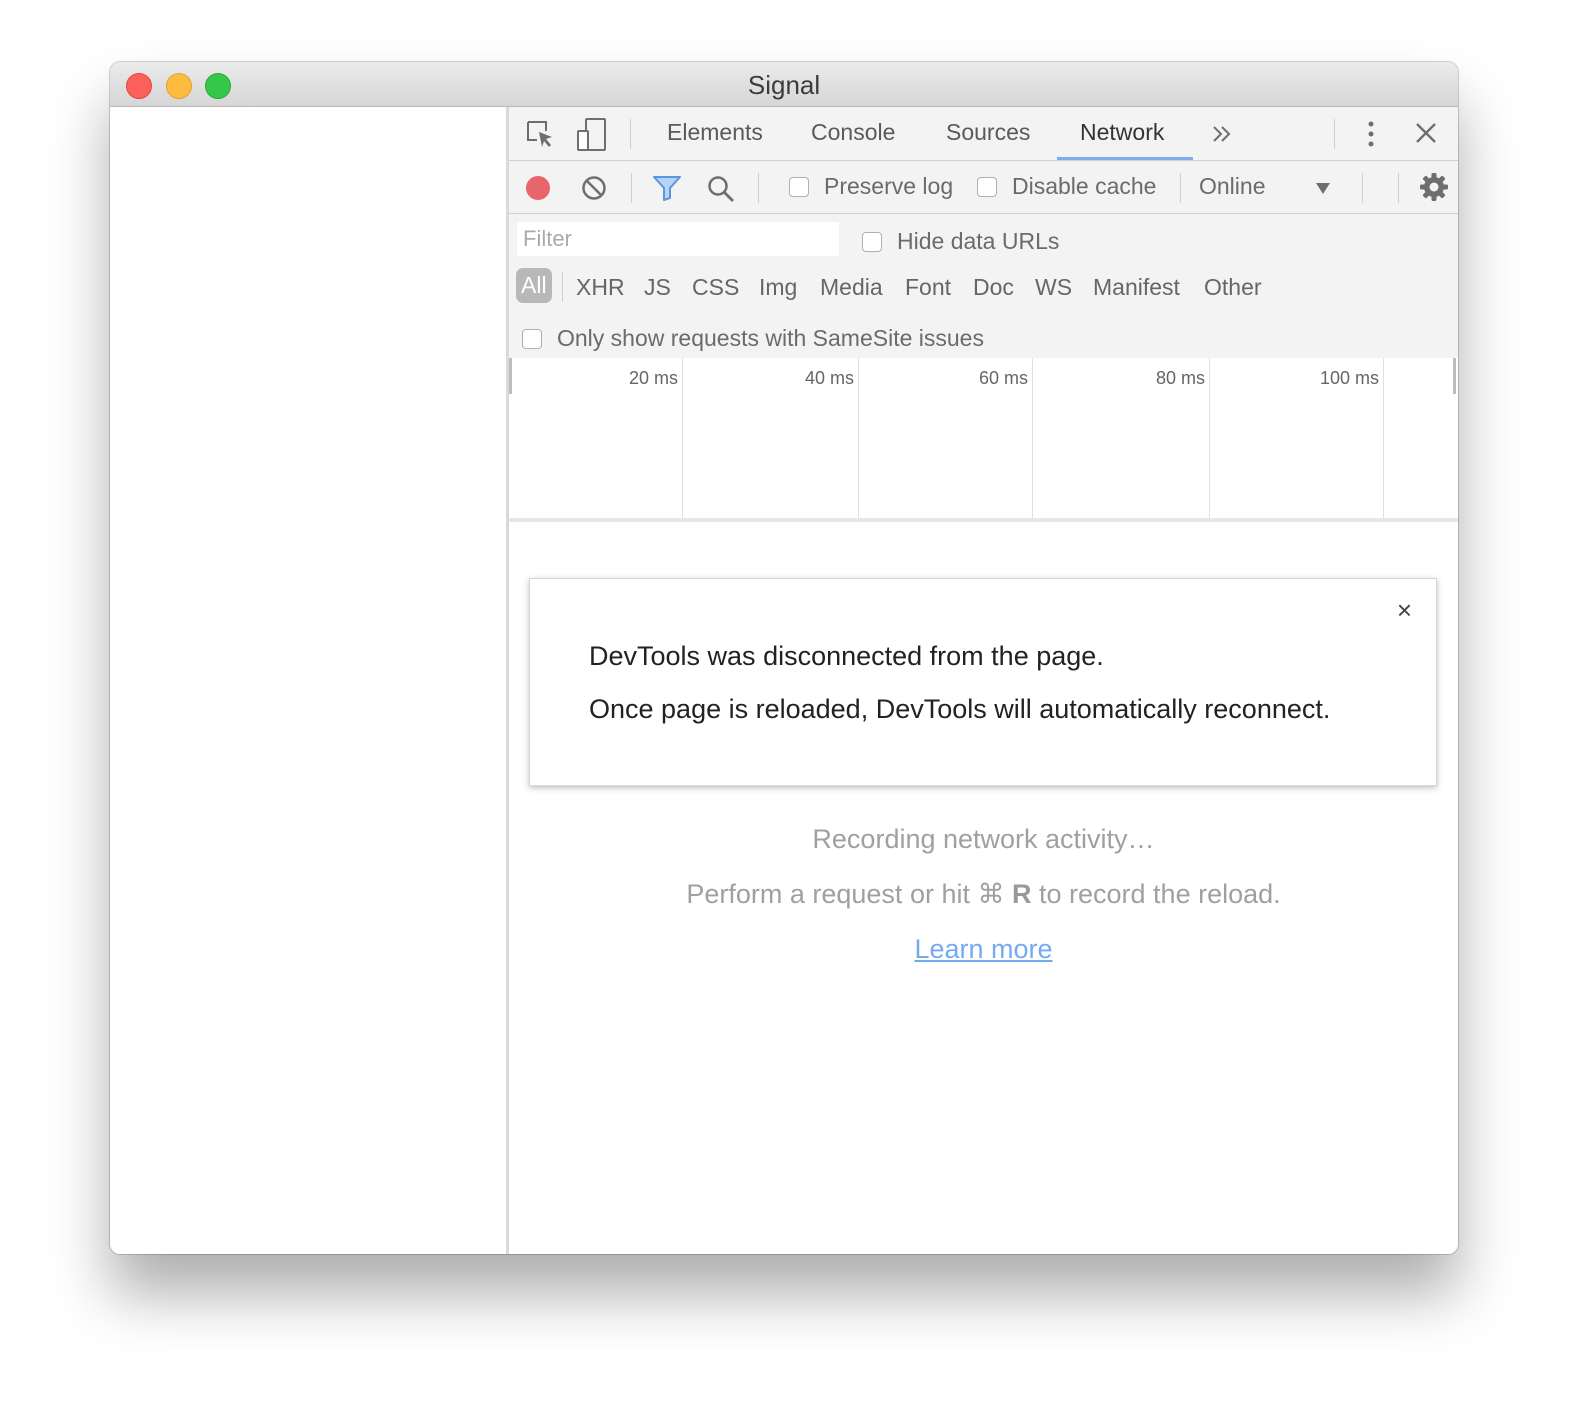  I want to click on inspect-element-icon, so click(541, 137).